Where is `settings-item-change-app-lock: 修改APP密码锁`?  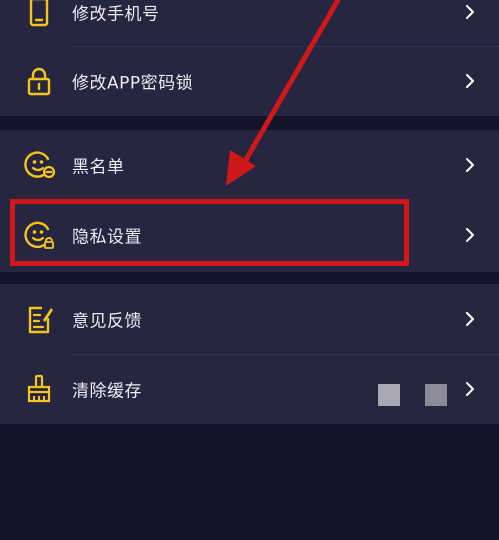 settings-item-change-app-lock: 修改APP密码锁 is located at coordinates (249, 81).